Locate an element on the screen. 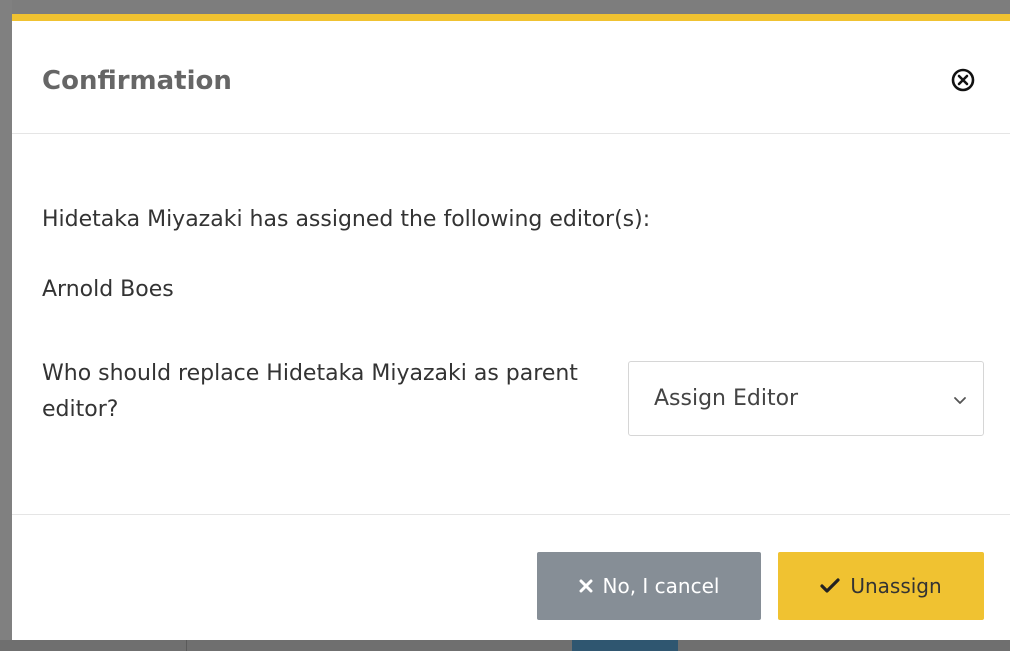 This screenshot has height=651, width=1010. assign-editor-select: Assign Editor is located at coordinates (806, 398).